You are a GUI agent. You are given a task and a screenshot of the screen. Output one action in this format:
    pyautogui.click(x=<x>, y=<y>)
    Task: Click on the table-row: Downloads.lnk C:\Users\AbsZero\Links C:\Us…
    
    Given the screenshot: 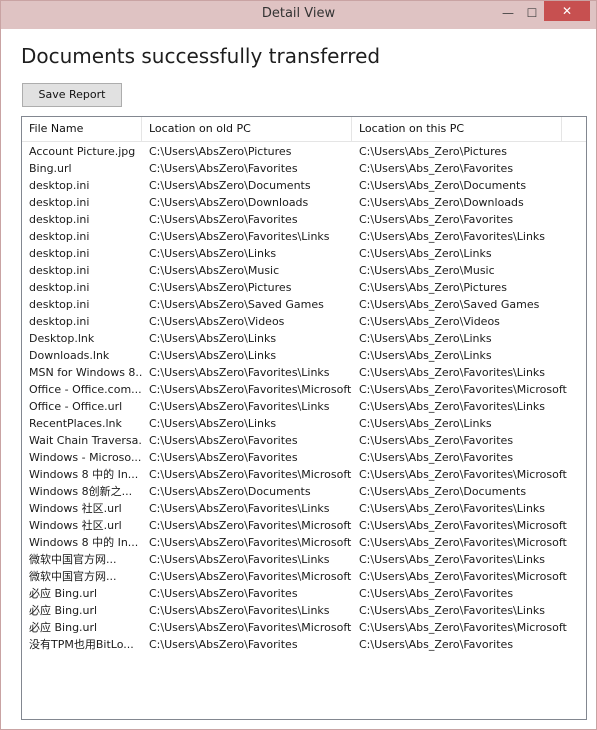 What is the action you would take?
    pyautogui.click(x=304, y=355)
    